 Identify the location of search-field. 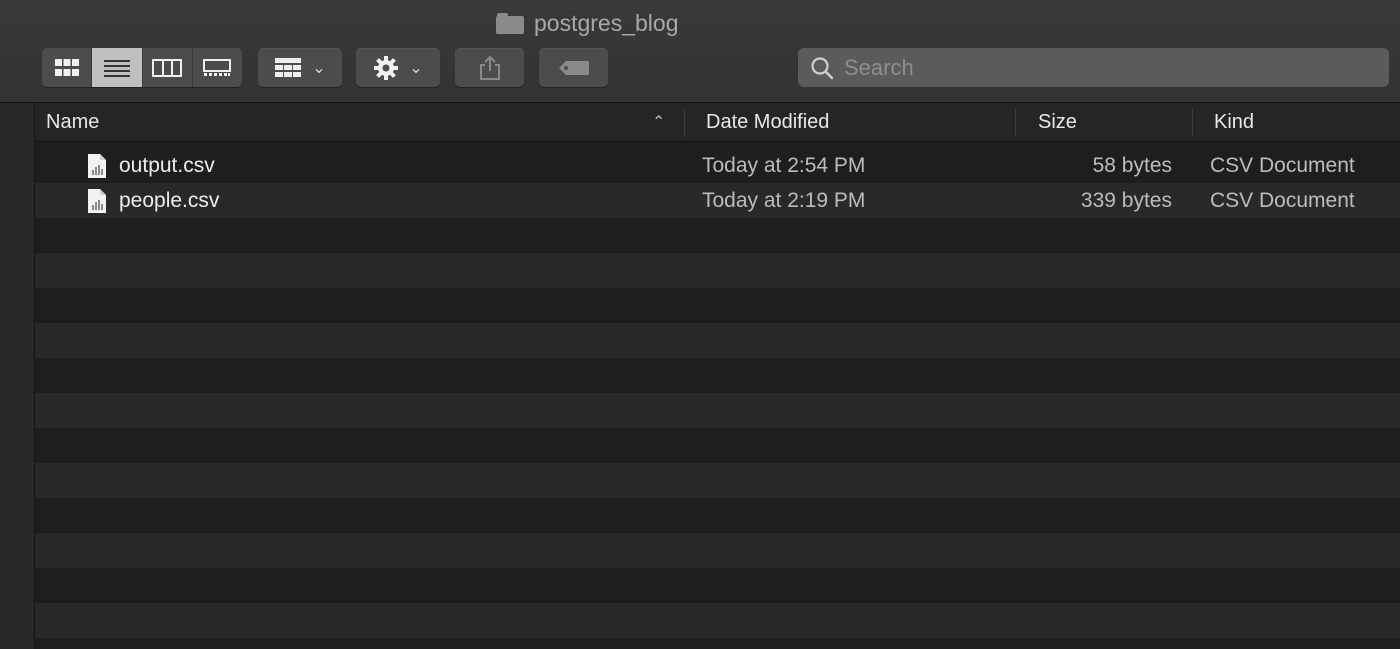
(1093, 67).